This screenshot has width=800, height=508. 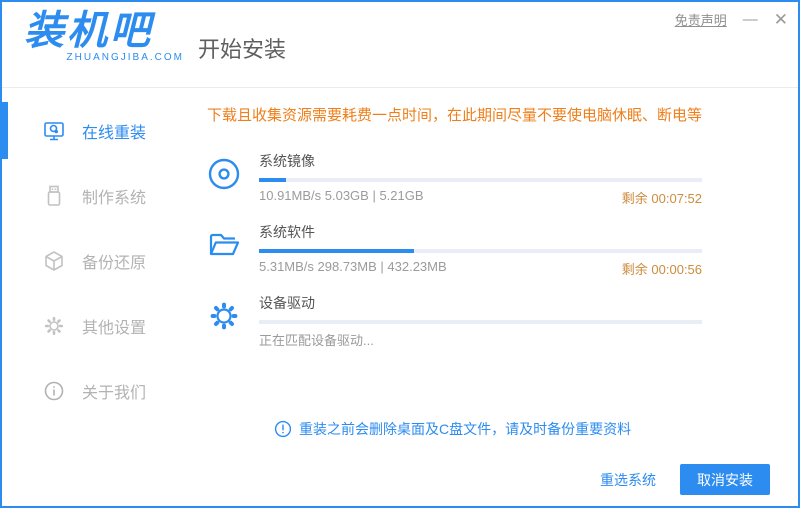 What do you see at coordinates (242, 49) in the screenshot?
I see `page-title: 开始安装` at bounding box center [242, 49].